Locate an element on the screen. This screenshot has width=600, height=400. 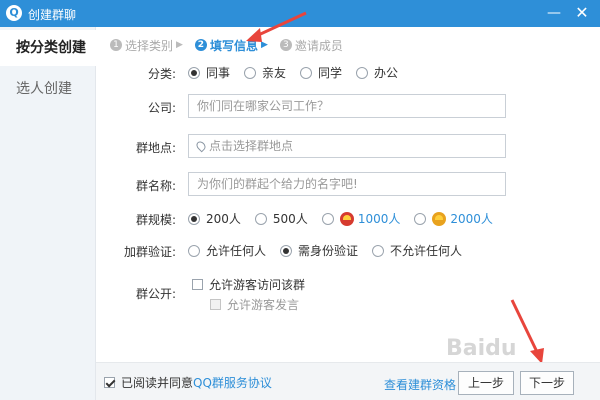
group-public-row: 群公开: 允许游客访问该群 允许游客发言 is located at coordinates (348, 295).